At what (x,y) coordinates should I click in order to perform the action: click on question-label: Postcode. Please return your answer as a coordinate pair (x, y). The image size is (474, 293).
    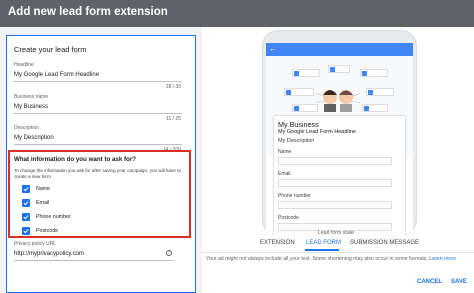
    Looking at the image, I should click on (47, 231).